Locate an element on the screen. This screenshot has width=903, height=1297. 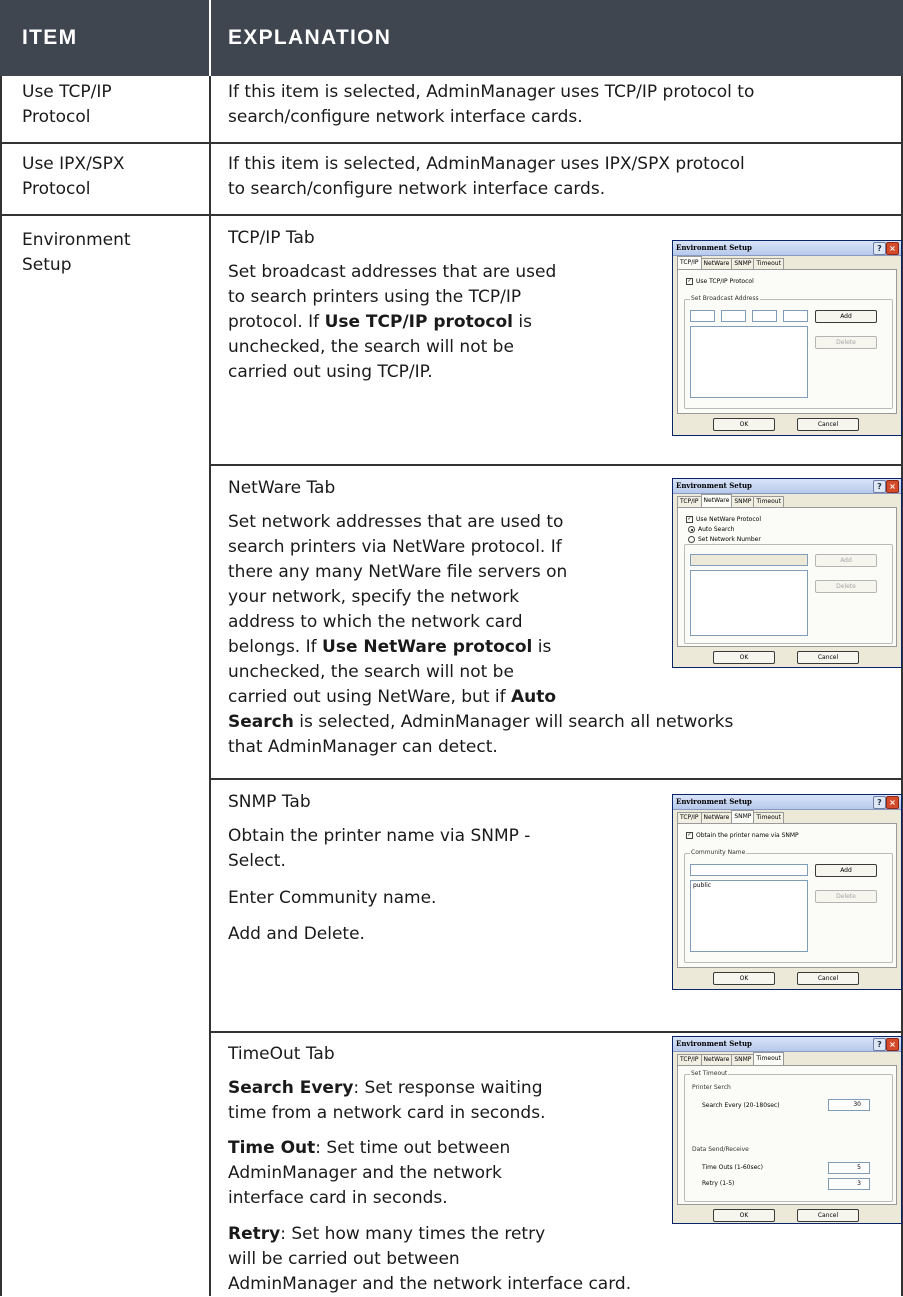
use-netware-checkbox: ✓ Use NetWare Protocol is located at coordinates (723, 519).